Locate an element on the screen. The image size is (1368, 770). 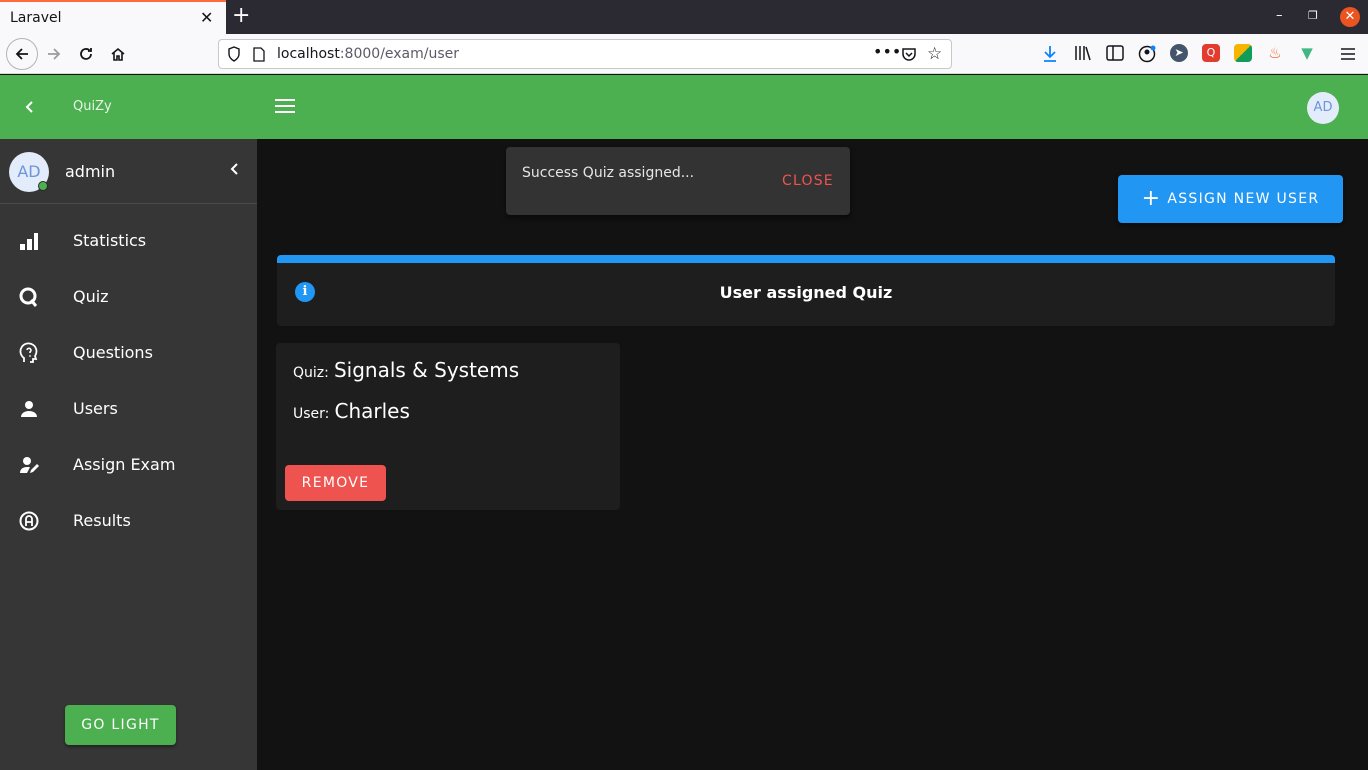
restore-icon: ❐ is located at coordinates (1313, 16).